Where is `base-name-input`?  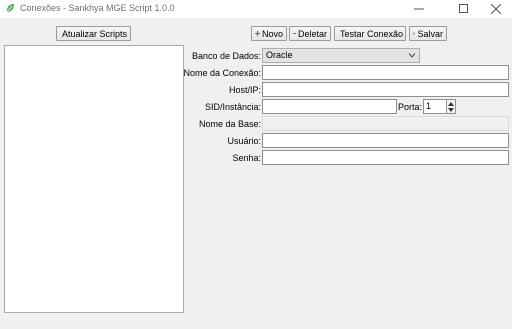
base-name-input is located at coordinates (385, 123).